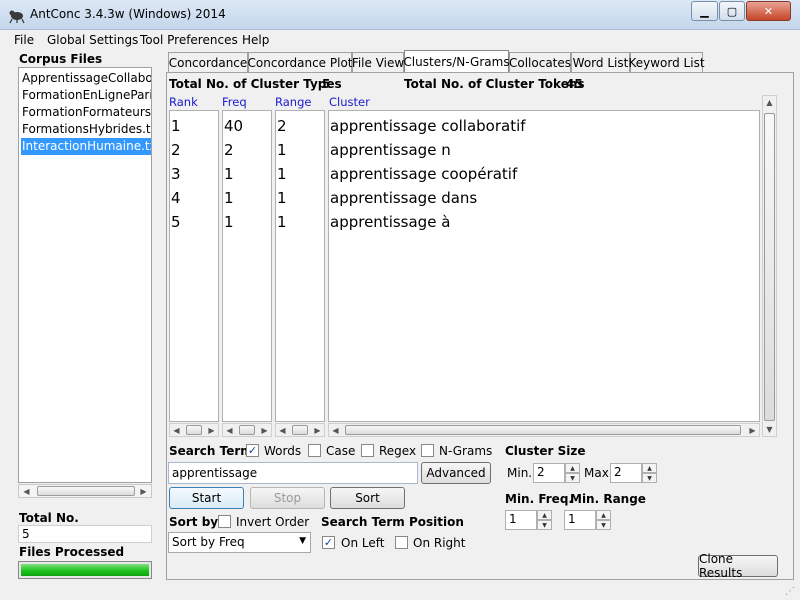 The width and height of the screenshot is (800, 600). What do you see at coordinates (86, 78) in the screenshot?
I see `corpus-file-item: ApprentissageCollabo` at bounding box center [86, 78].